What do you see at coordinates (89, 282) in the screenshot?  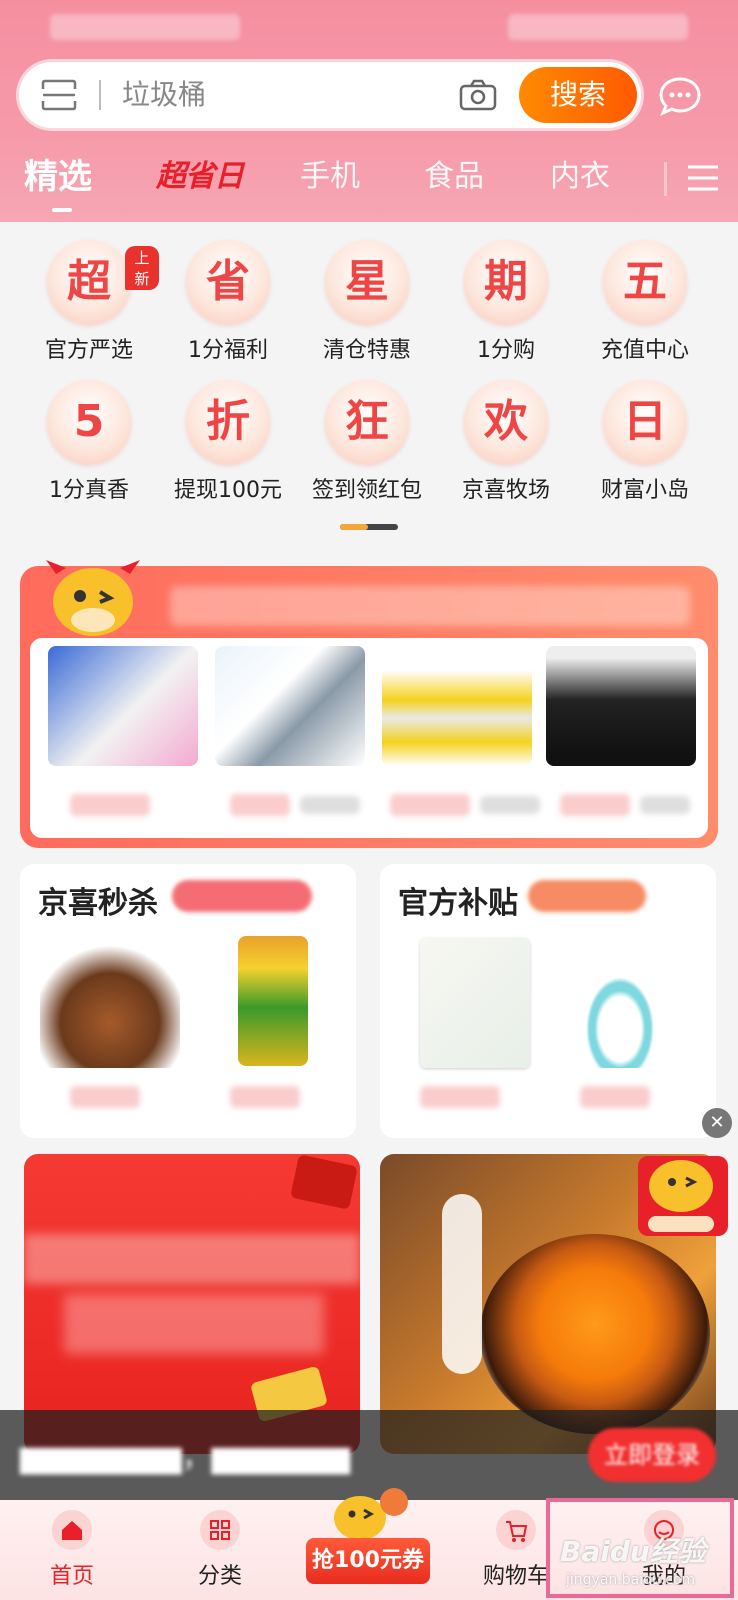 I see `shortcut-icon: 超` at bounding box center [89, 282].